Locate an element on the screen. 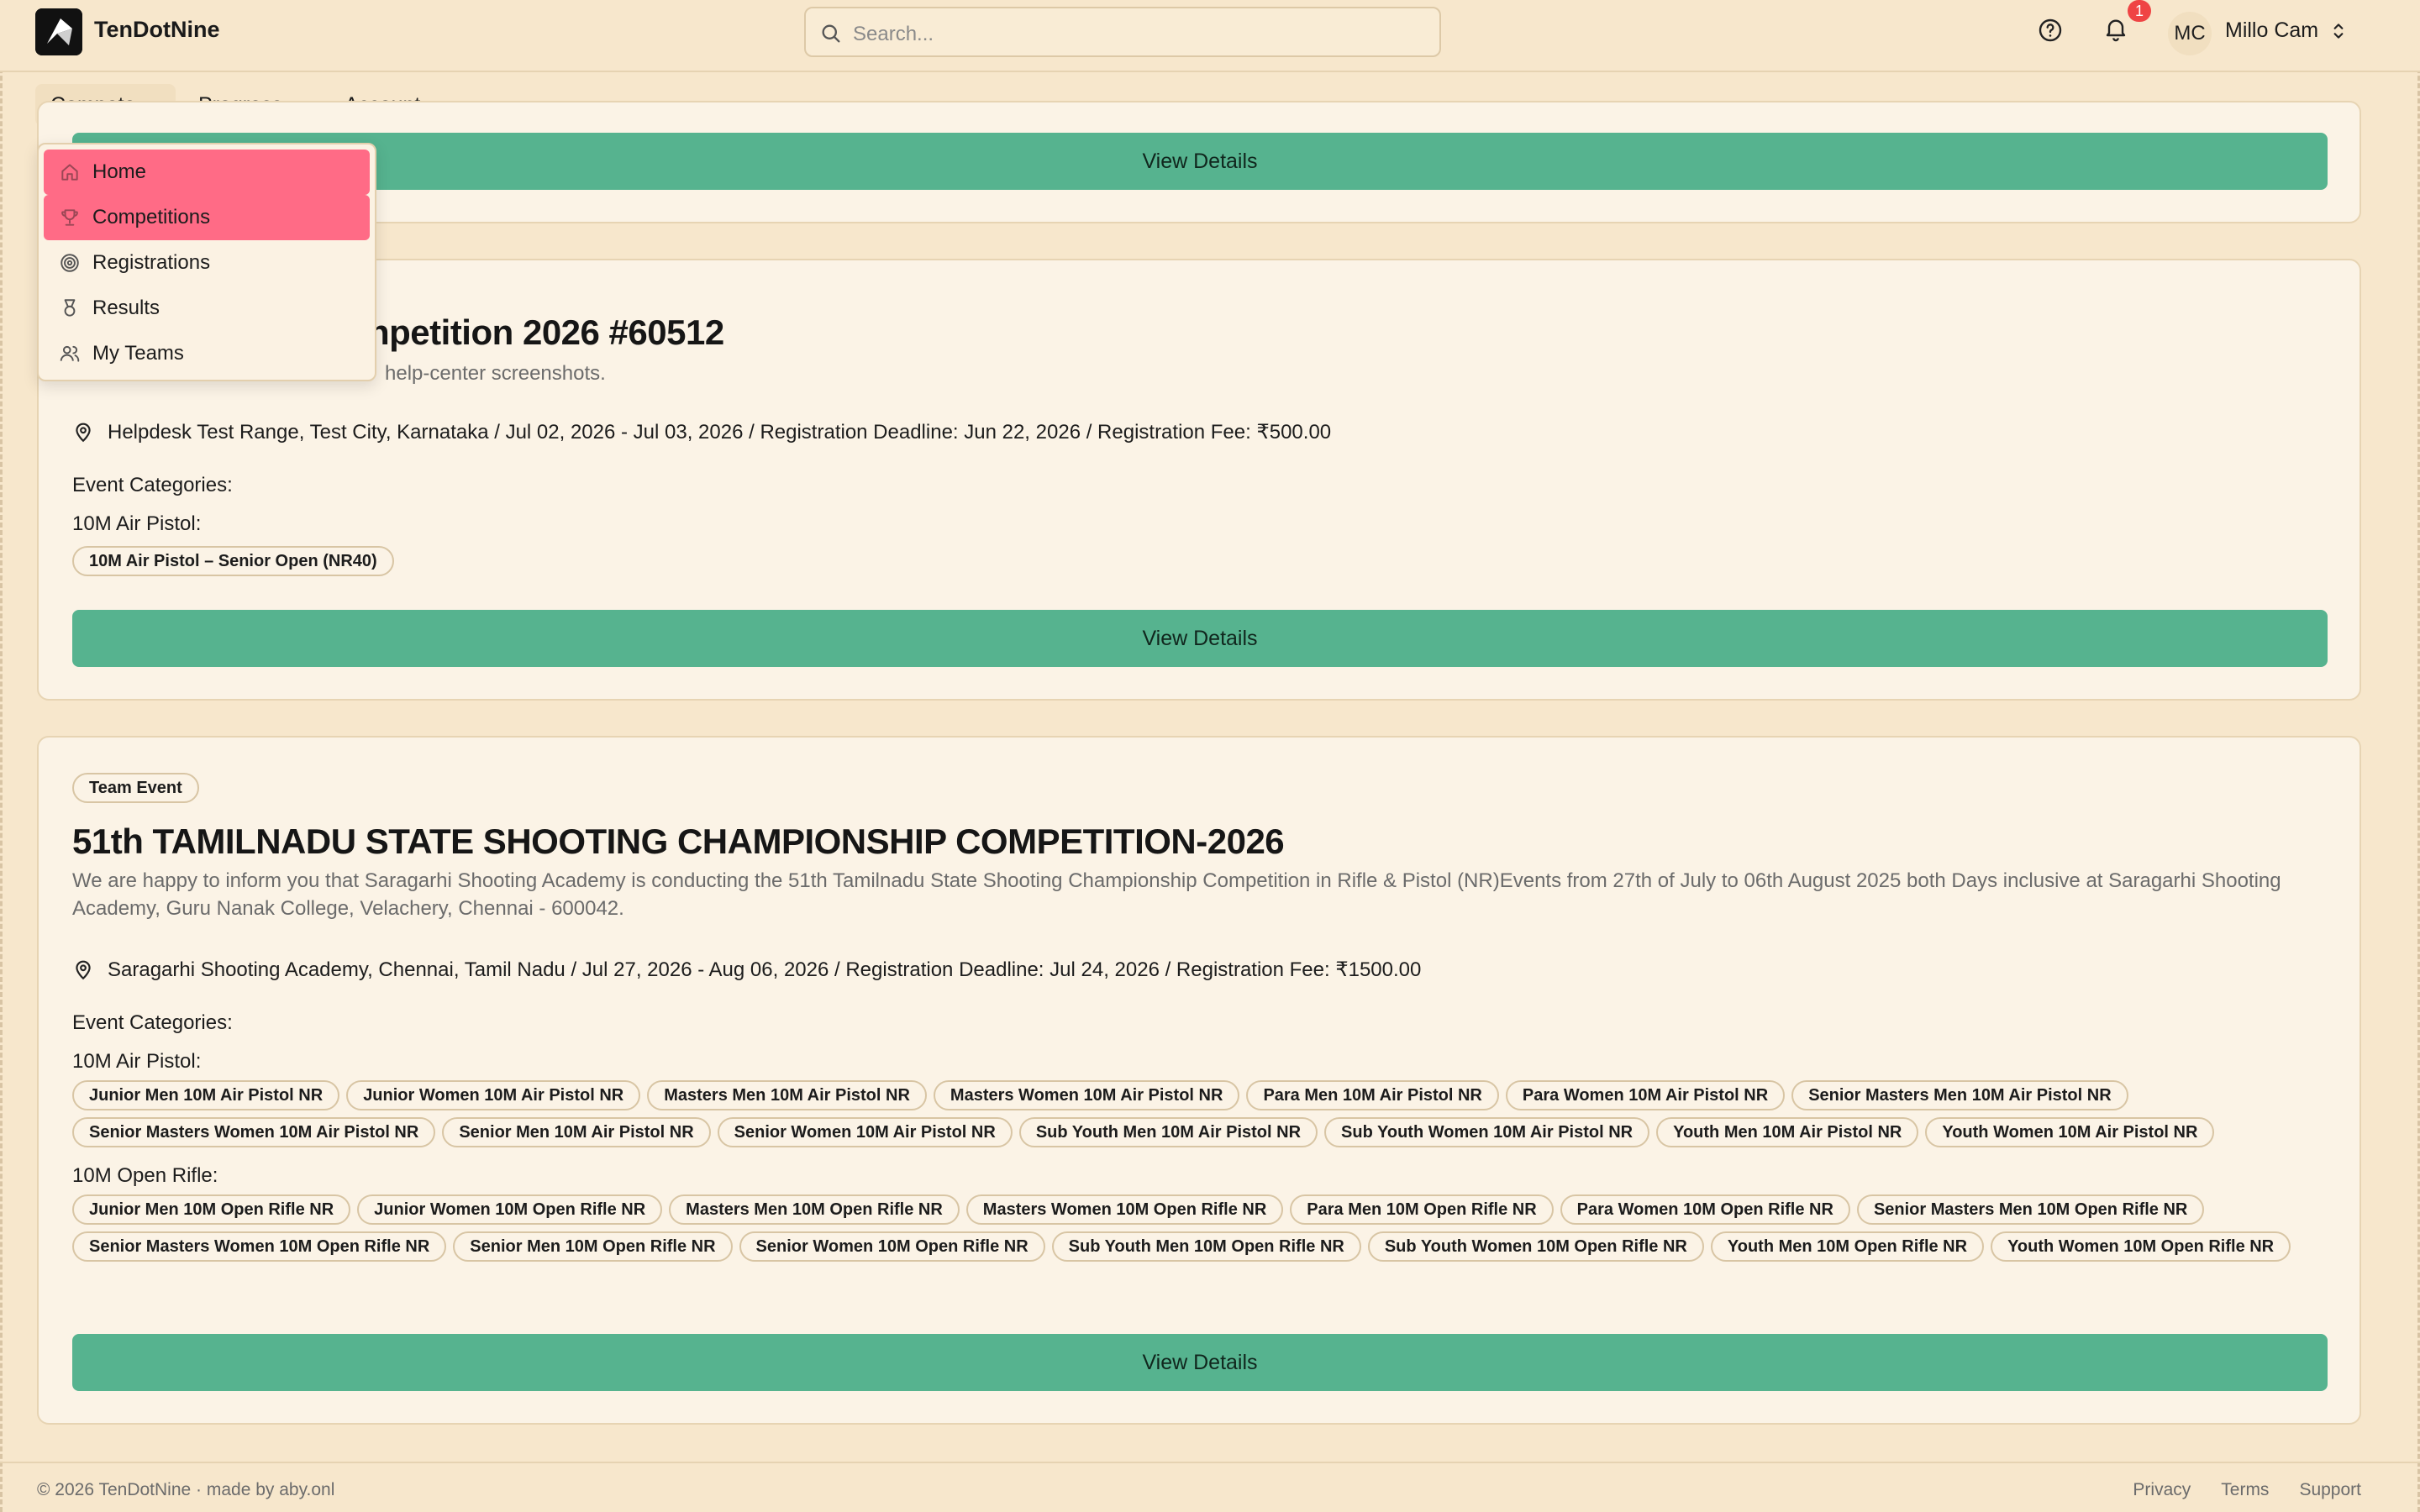 The image size is (2420, 1512). user-name: Millo Cam is located at coordinates (2271, 30).